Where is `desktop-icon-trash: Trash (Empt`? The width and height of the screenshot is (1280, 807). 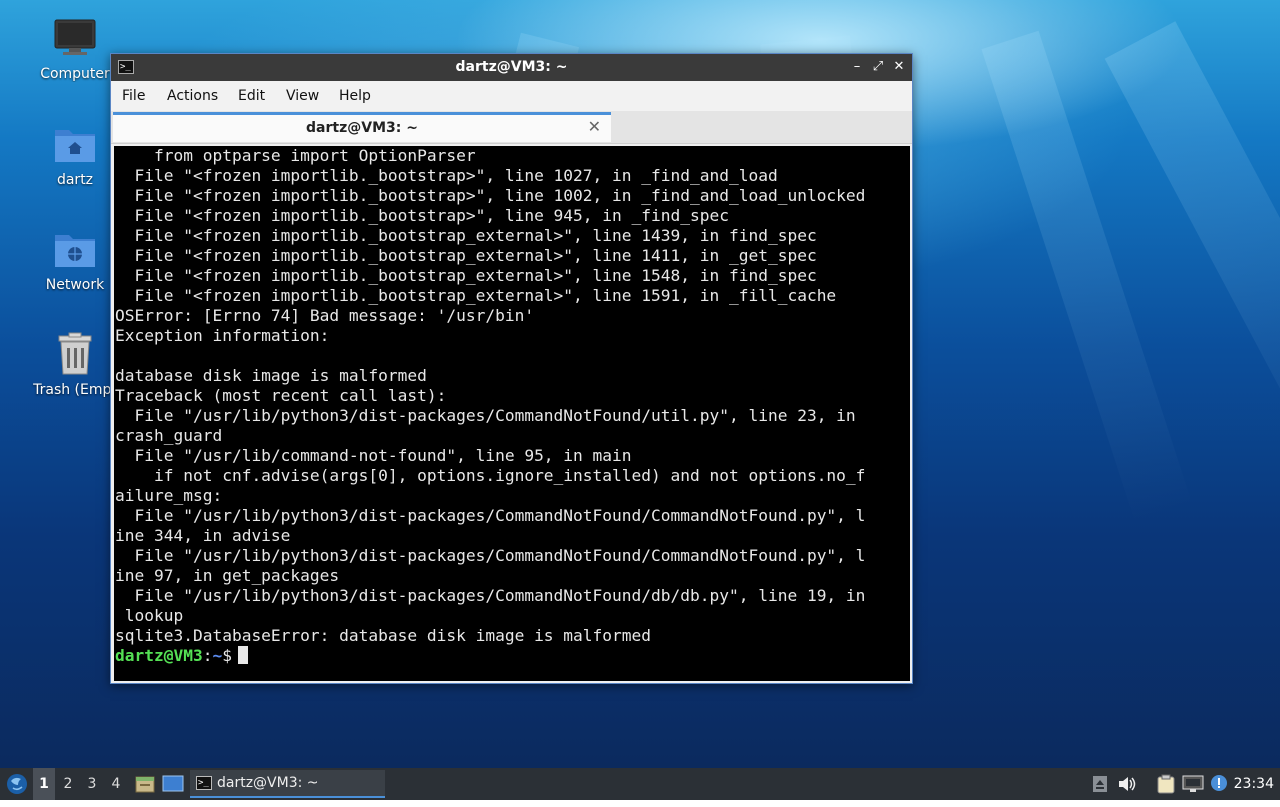 desktop-icon-trash: Trash (Empt is located at coordinates (75, 365).